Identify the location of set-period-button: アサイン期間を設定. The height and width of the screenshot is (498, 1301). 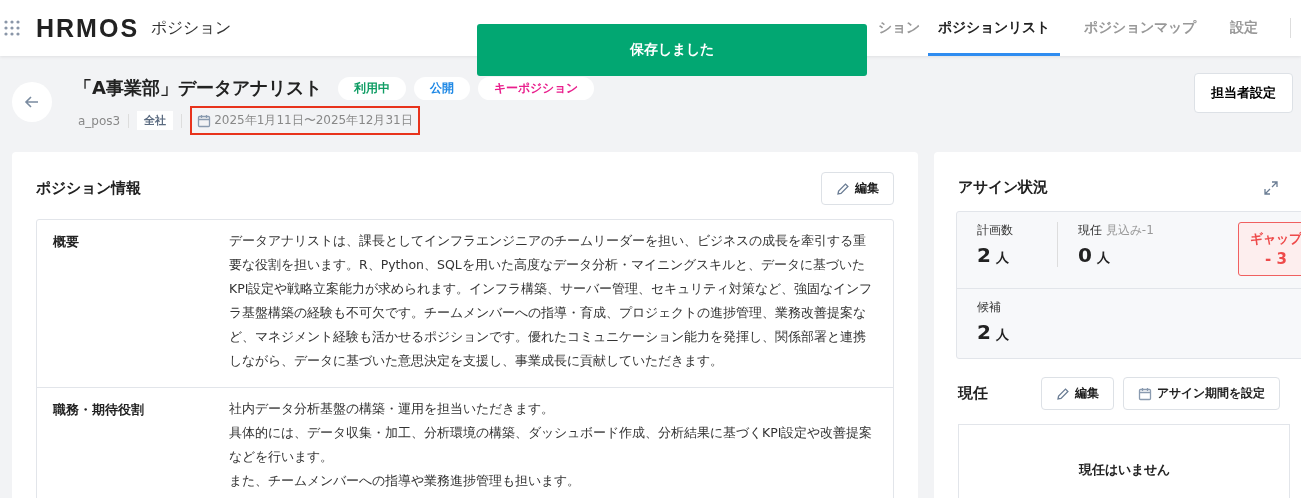
(1201, 393).